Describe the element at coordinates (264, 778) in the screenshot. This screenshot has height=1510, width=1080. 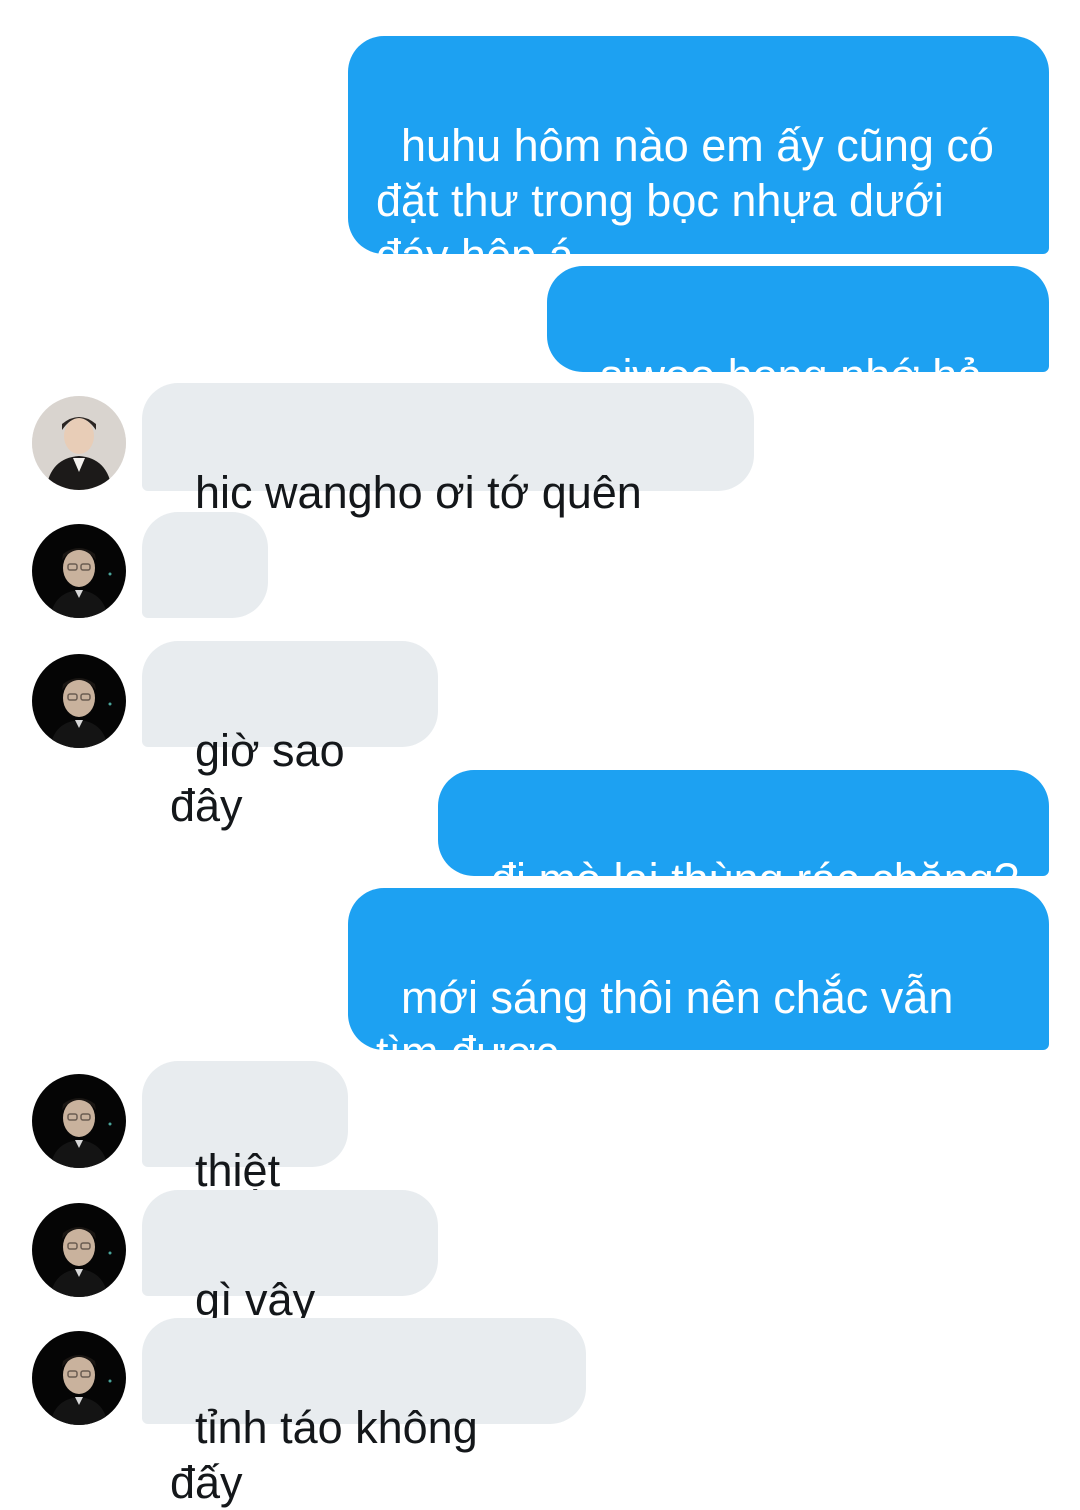
I see `message-text: giờ sao đây` at that location.